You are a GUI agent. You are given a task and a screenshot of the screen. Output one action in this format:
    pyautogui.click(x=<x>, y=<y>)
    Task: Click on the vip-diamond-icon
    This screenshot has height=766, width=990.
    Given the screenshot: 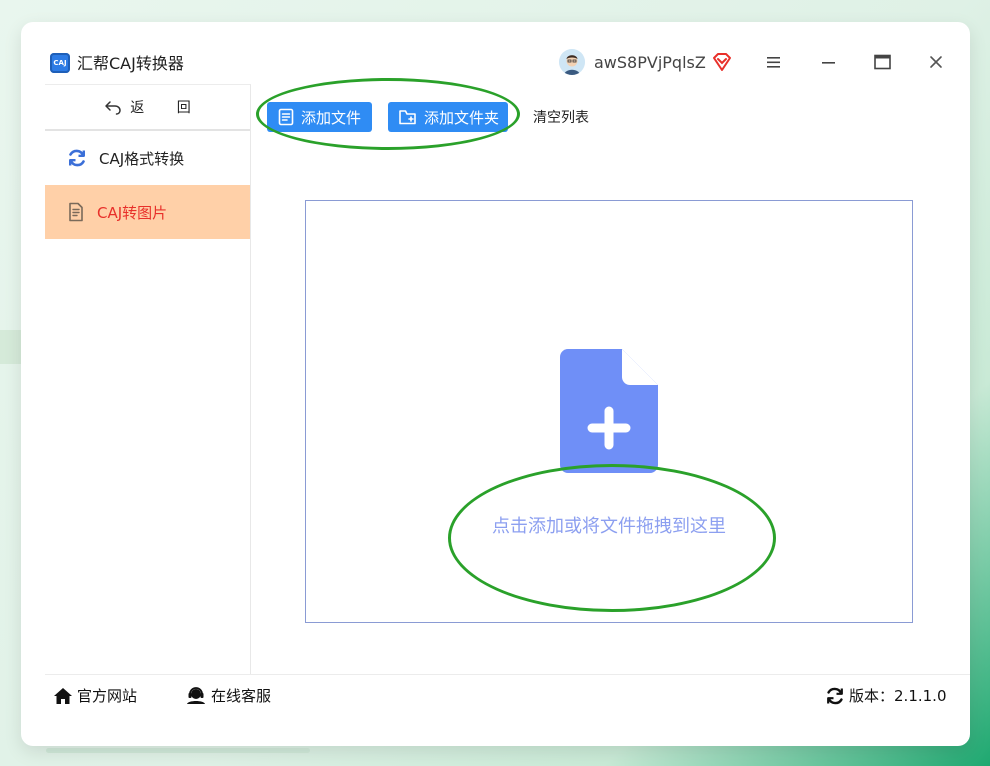 What is the action you would take?
    pyautogui.click(x=722, y=62)
    